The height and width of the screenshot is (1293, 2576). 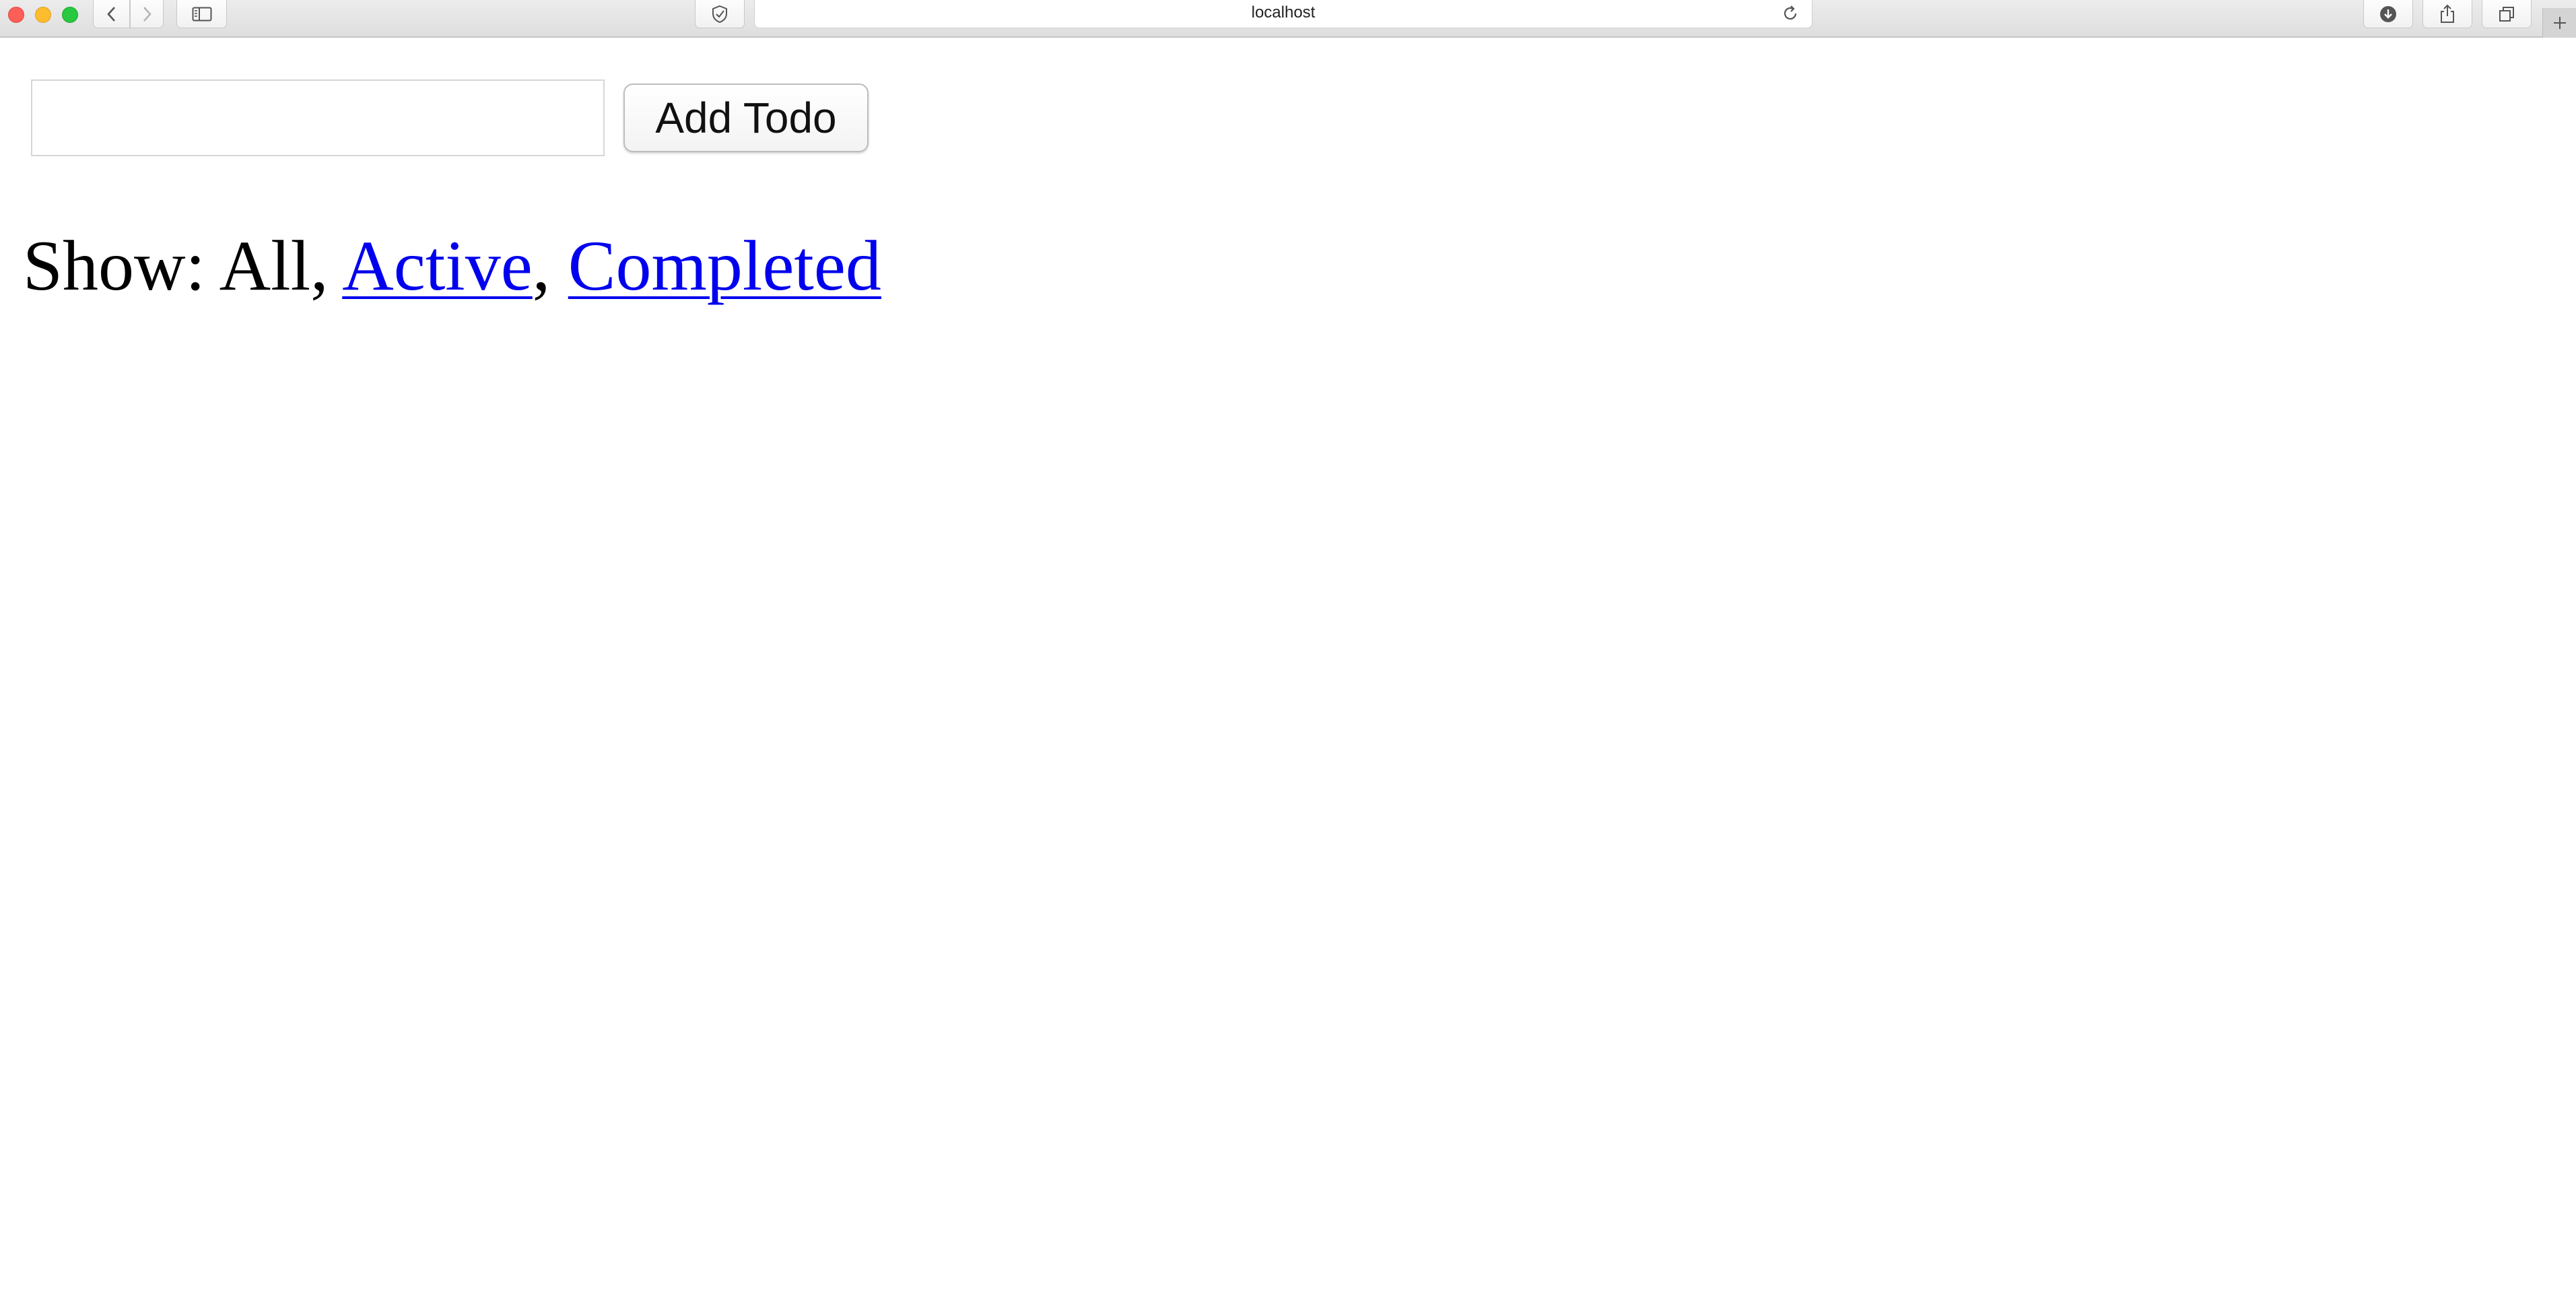 What do you see at coordinates (318, 117) in the screenshot?
I see `todo-input` at bounding box center [318, 117].